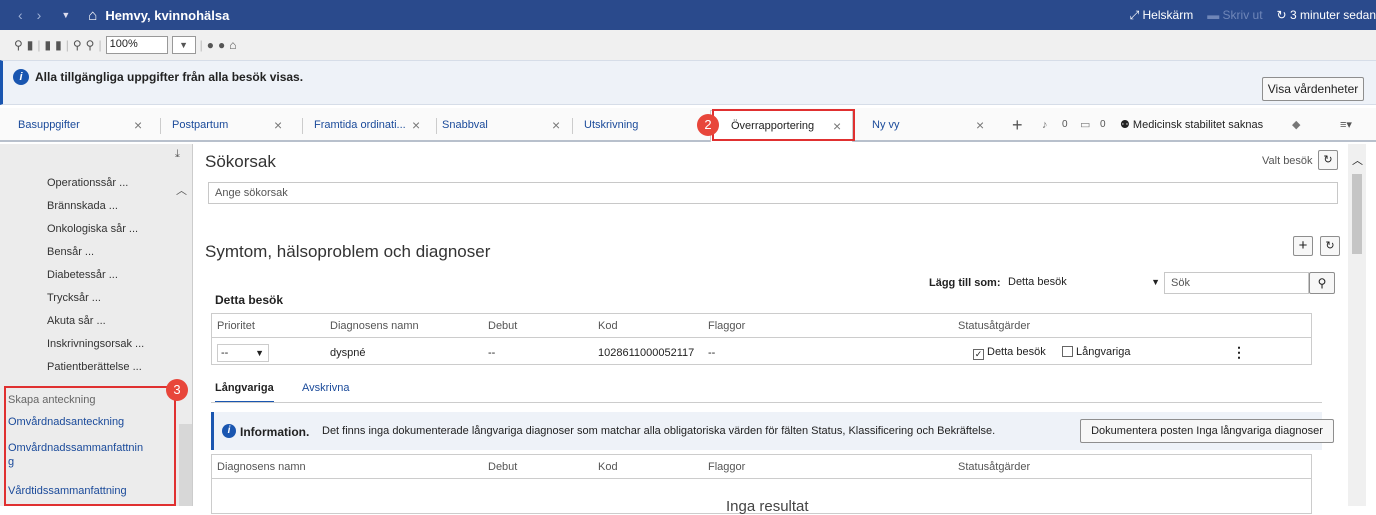 The image size is (1376, 515). What do you see at coordinates (688, 45) in the screenshot?
I see `toolbar: ⚲ ▮ | ▮ ▮ | ⚲ ⚲ | 100% ▼ | ● ● ⌂` at bounding box center [688, 45].